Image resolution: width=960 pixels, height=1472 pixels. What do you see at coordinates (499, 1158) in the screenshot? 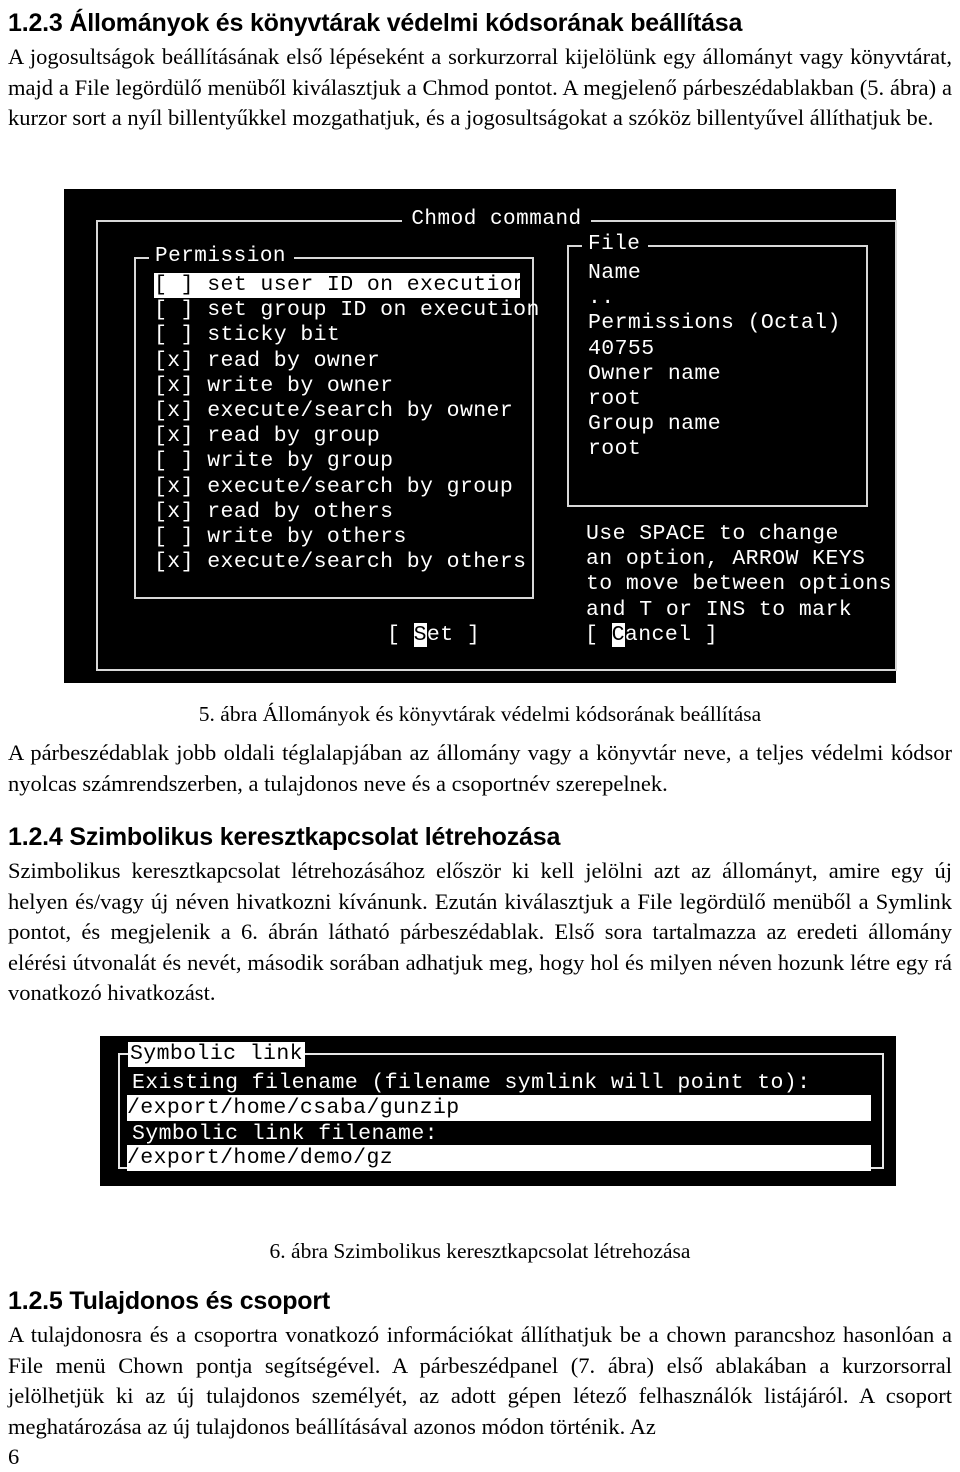
I see `symlink-filename-input: /export/home/demo/gz` at bounding box center [499, 1158].